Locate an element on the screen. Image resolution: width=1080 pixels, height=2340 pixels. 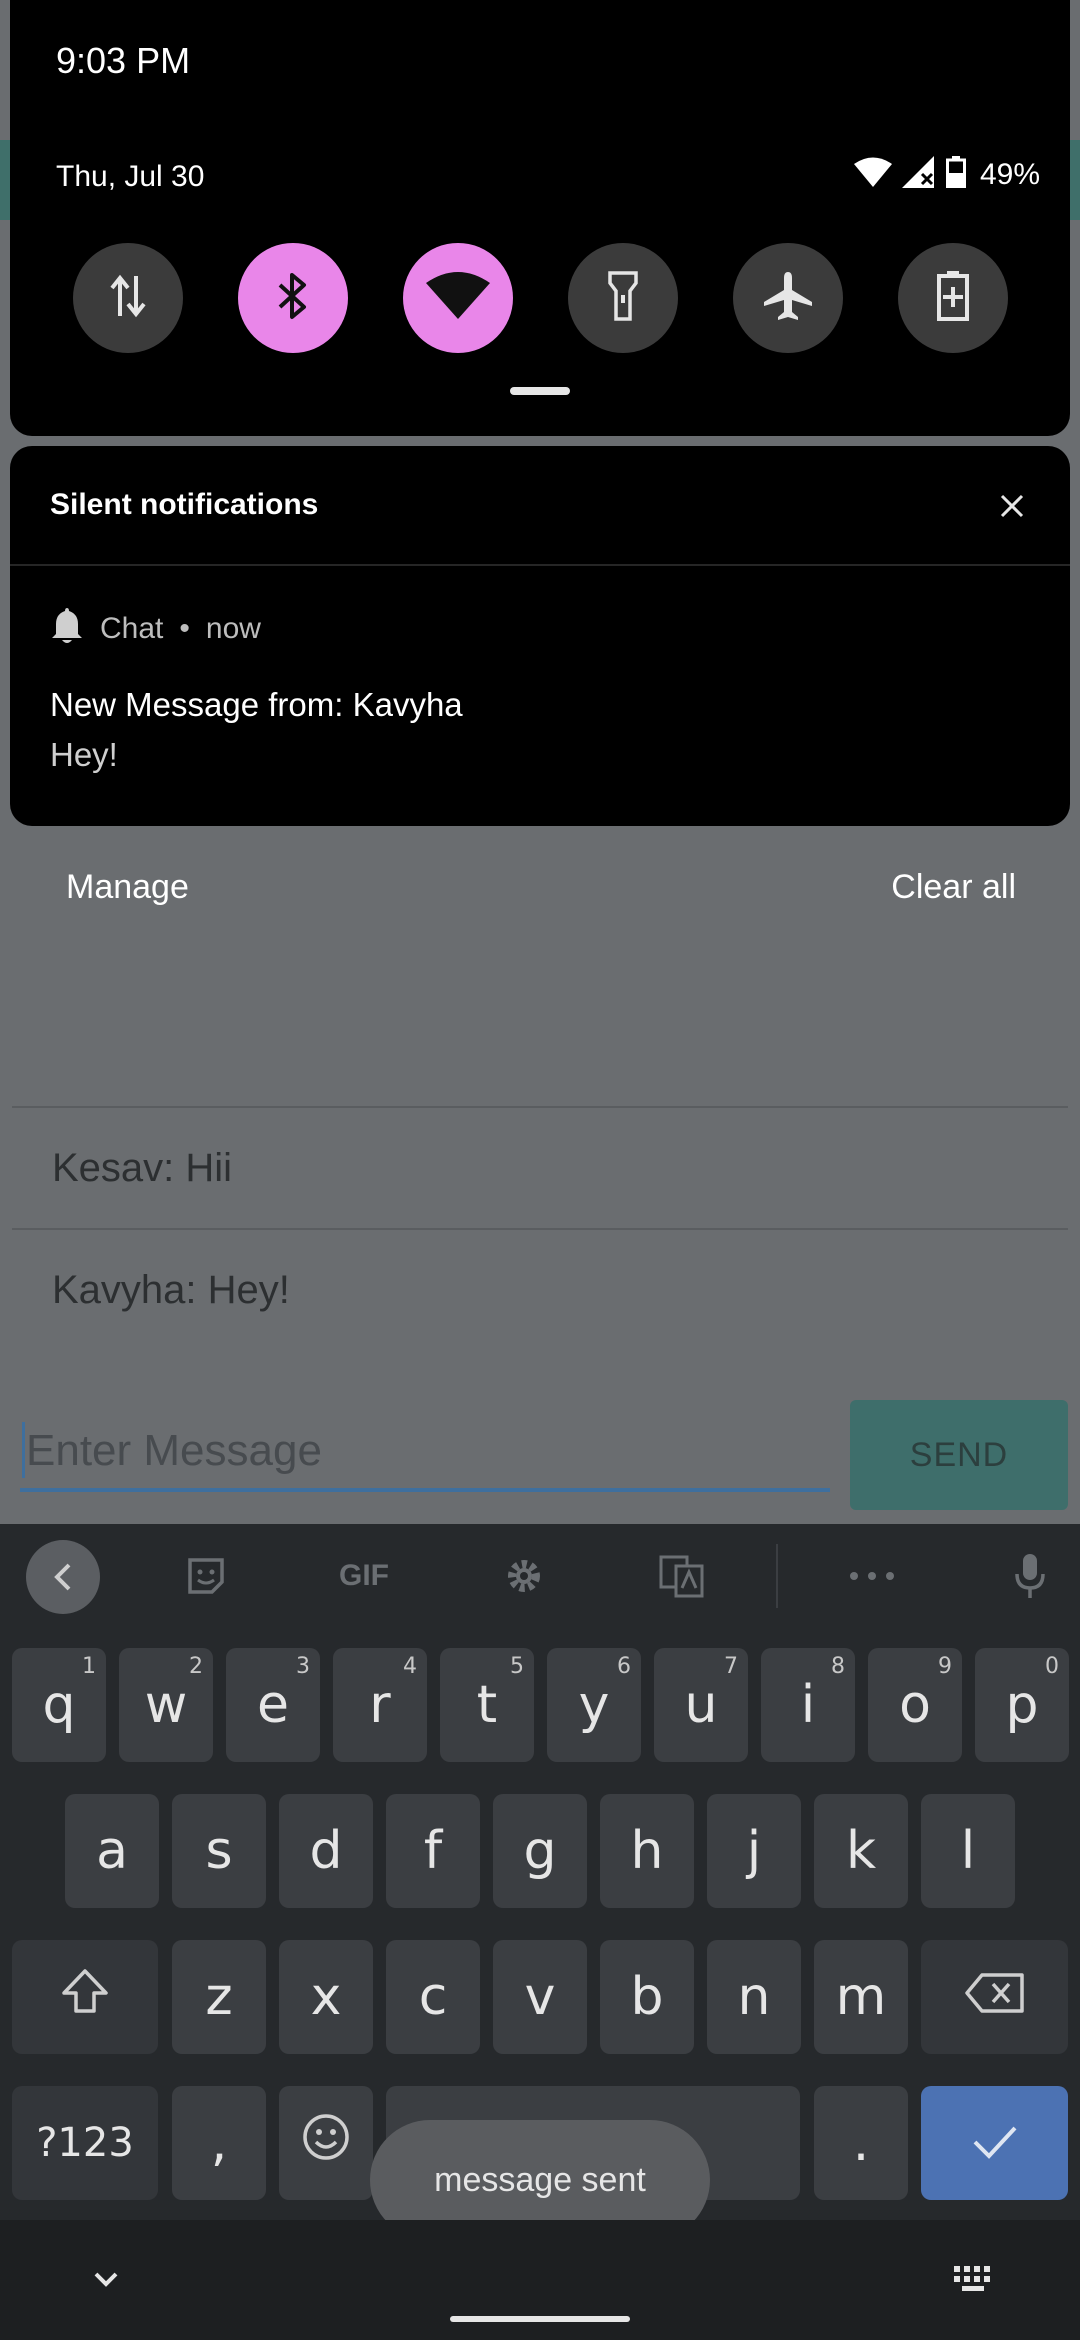
key-comma: , is located at coordinates (219, 2143).